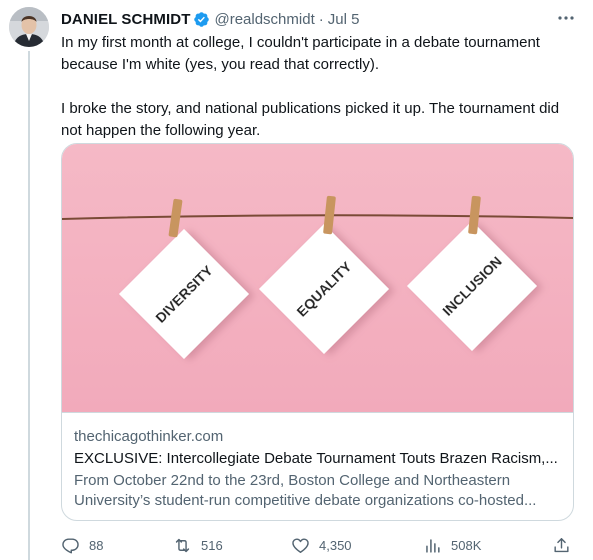  I want to click on avatar, so click(29, 27).